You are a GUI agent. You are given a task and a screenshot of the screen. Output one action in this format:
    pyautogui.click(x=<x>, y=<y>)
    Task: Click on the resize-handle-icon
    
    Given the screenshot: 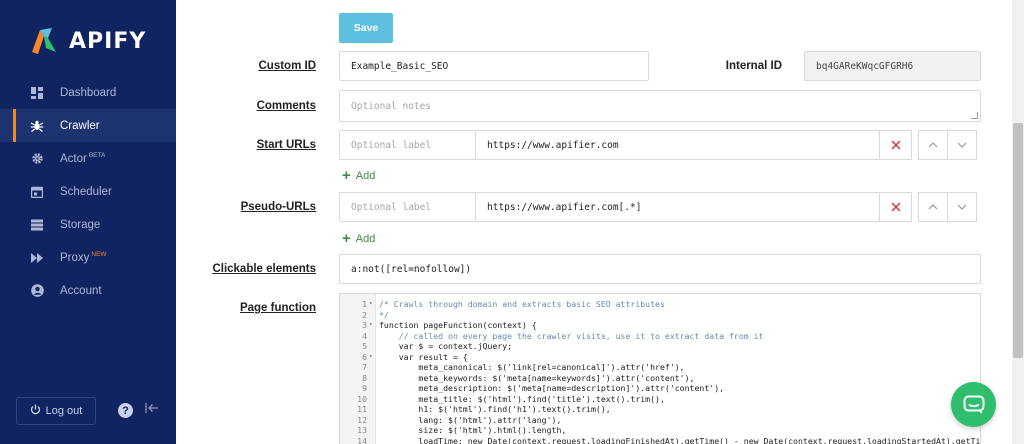 What is the action you would take?
    pyautogui.click(x=974, y=115)
    